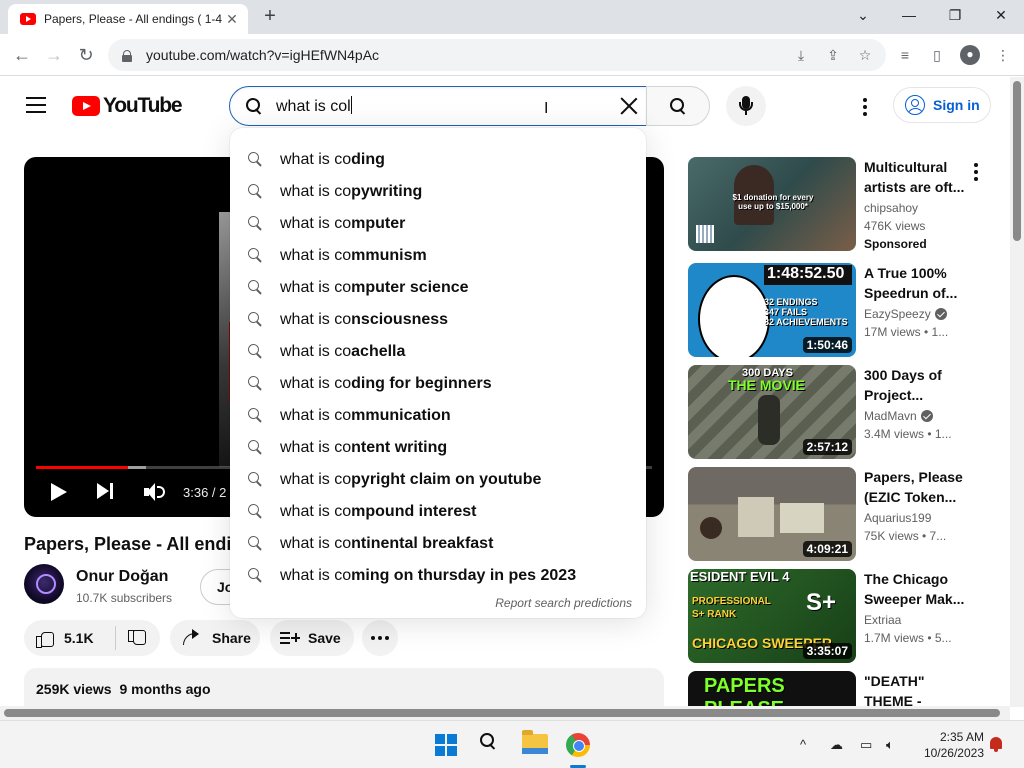 Image resolution: width=1024 pixels, height=768 pixels. What do you see at coordinates (772, 514) in the screenshot?
I see `video-thumbnail: 4:09:21` at bounding box center [772, 514].